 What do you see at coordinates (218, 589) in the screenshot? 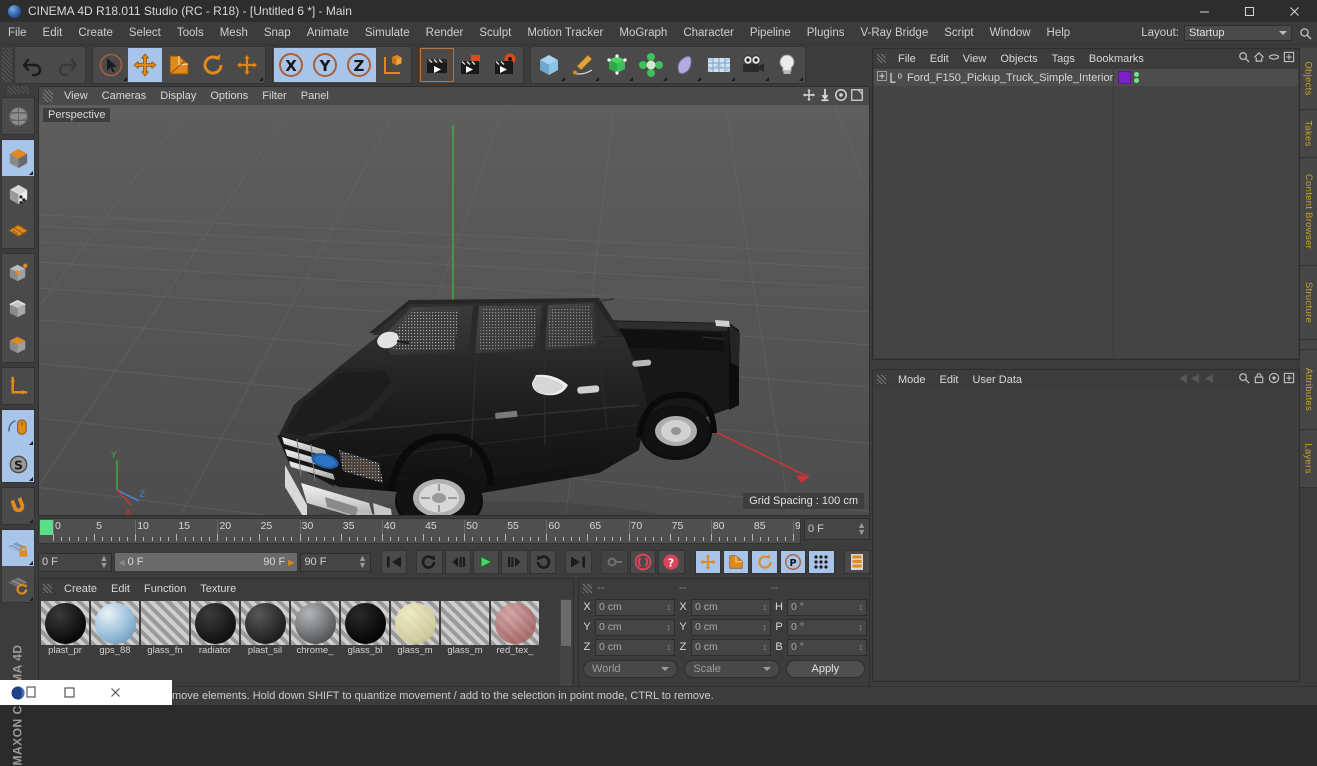
I see `material-menu-texture: Texture` at bounding box center [218, 589].